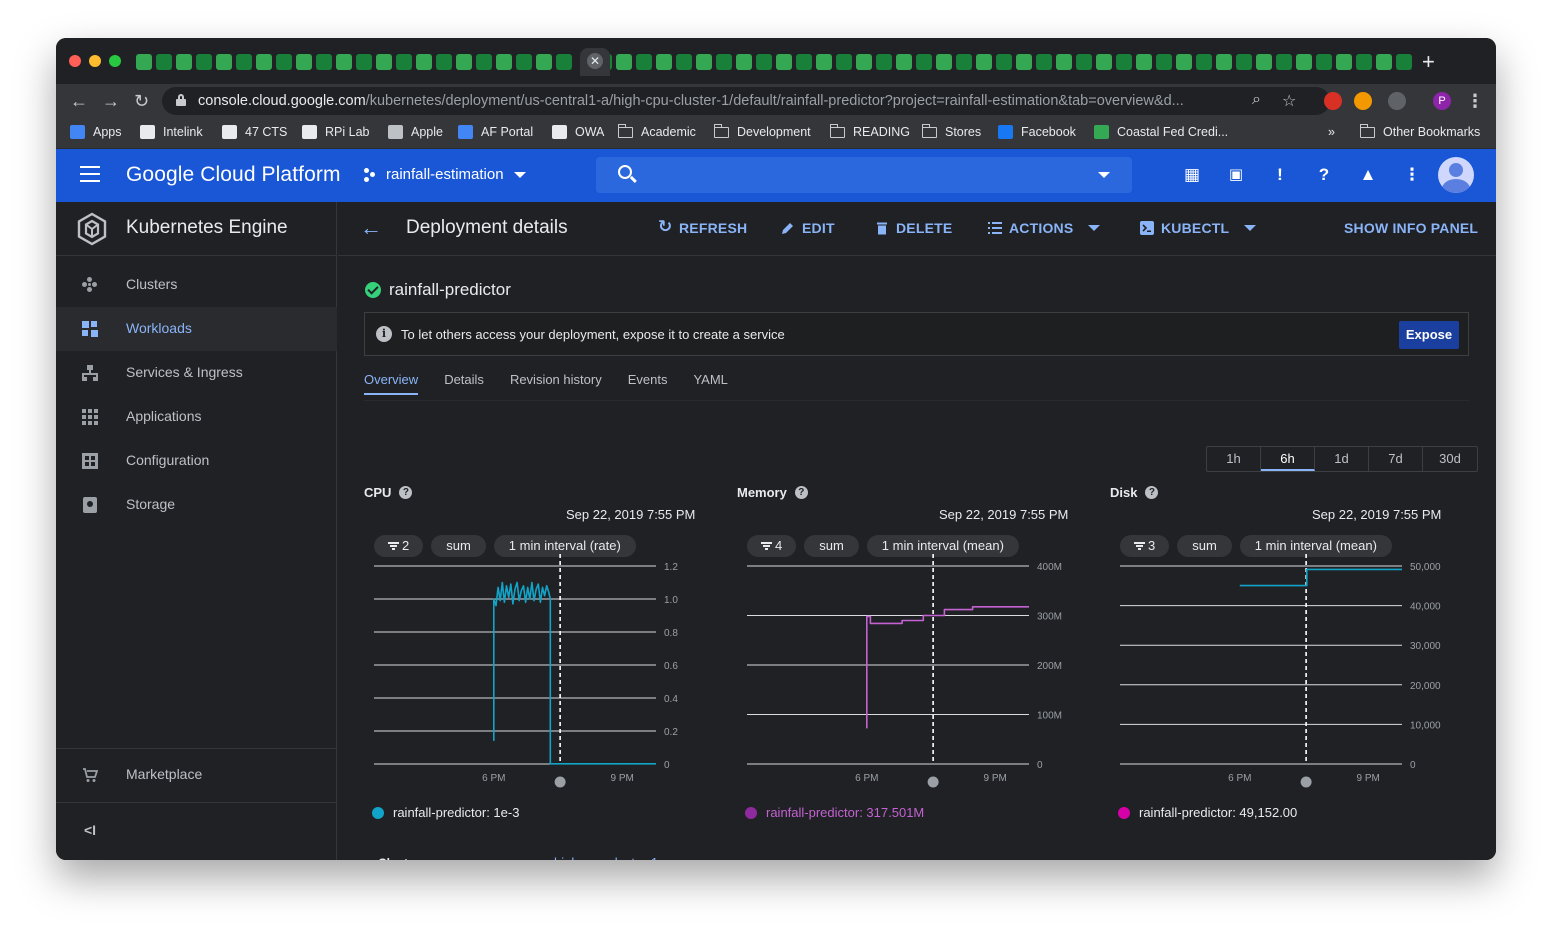 This screenshot has height=934, width=1552. I want to click on close-tab-icon: ✕, so click(595, 61).